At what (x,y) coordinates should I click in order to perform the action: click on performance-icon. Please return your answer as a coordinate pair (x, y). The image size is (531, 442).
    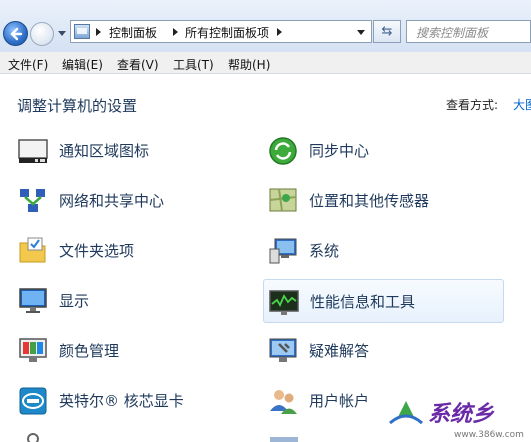
    Looking at the image, I should click on (284, 302).